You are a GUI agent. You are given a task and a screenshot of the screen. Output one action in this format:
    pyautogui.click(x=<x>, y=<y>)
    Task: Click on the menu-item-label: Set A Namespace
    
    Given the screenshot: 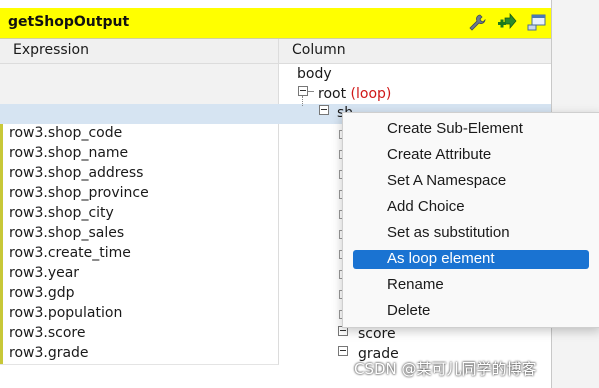 What is the action you would take?
    pyautogui.click(x=447, y=180)
    